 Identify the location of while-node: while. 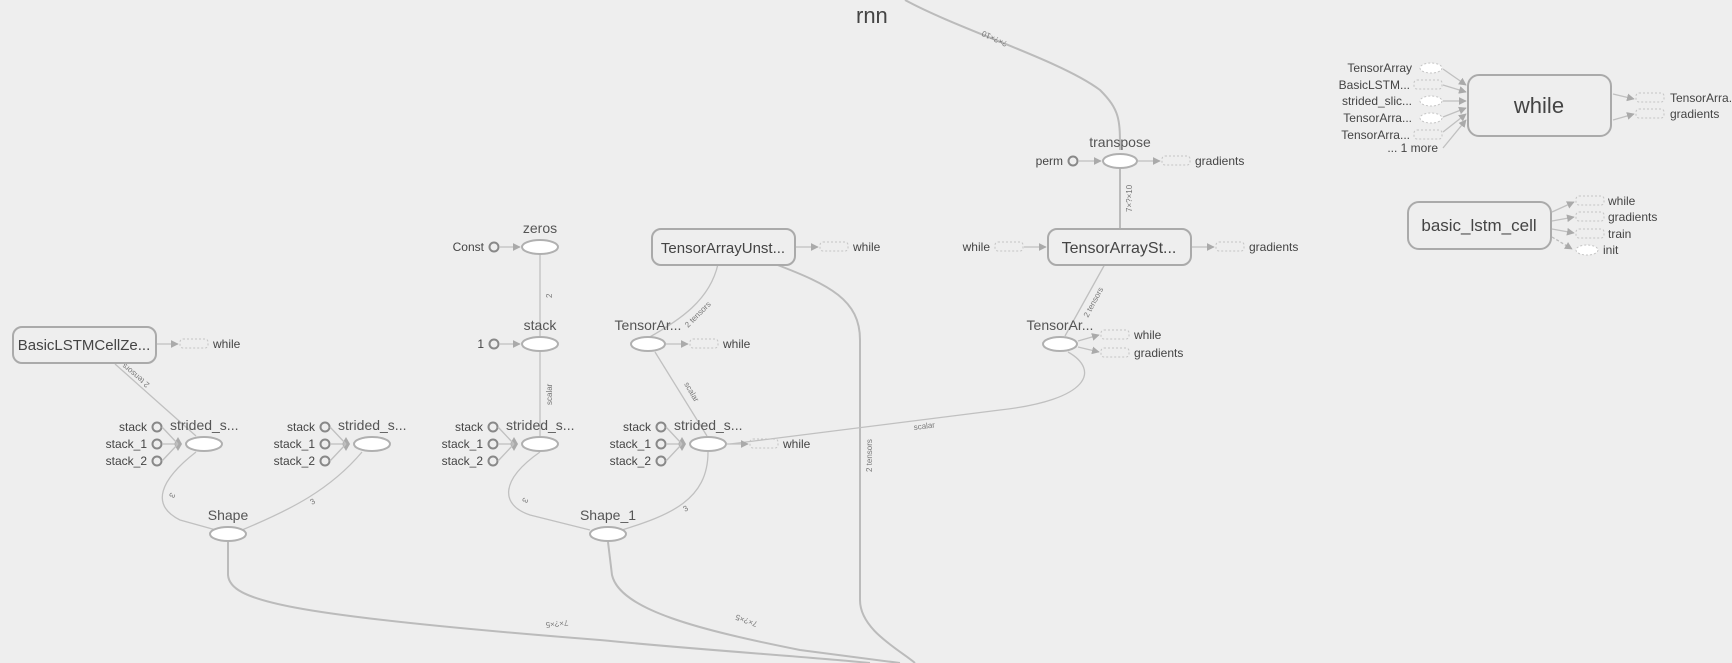
(1539, 105).